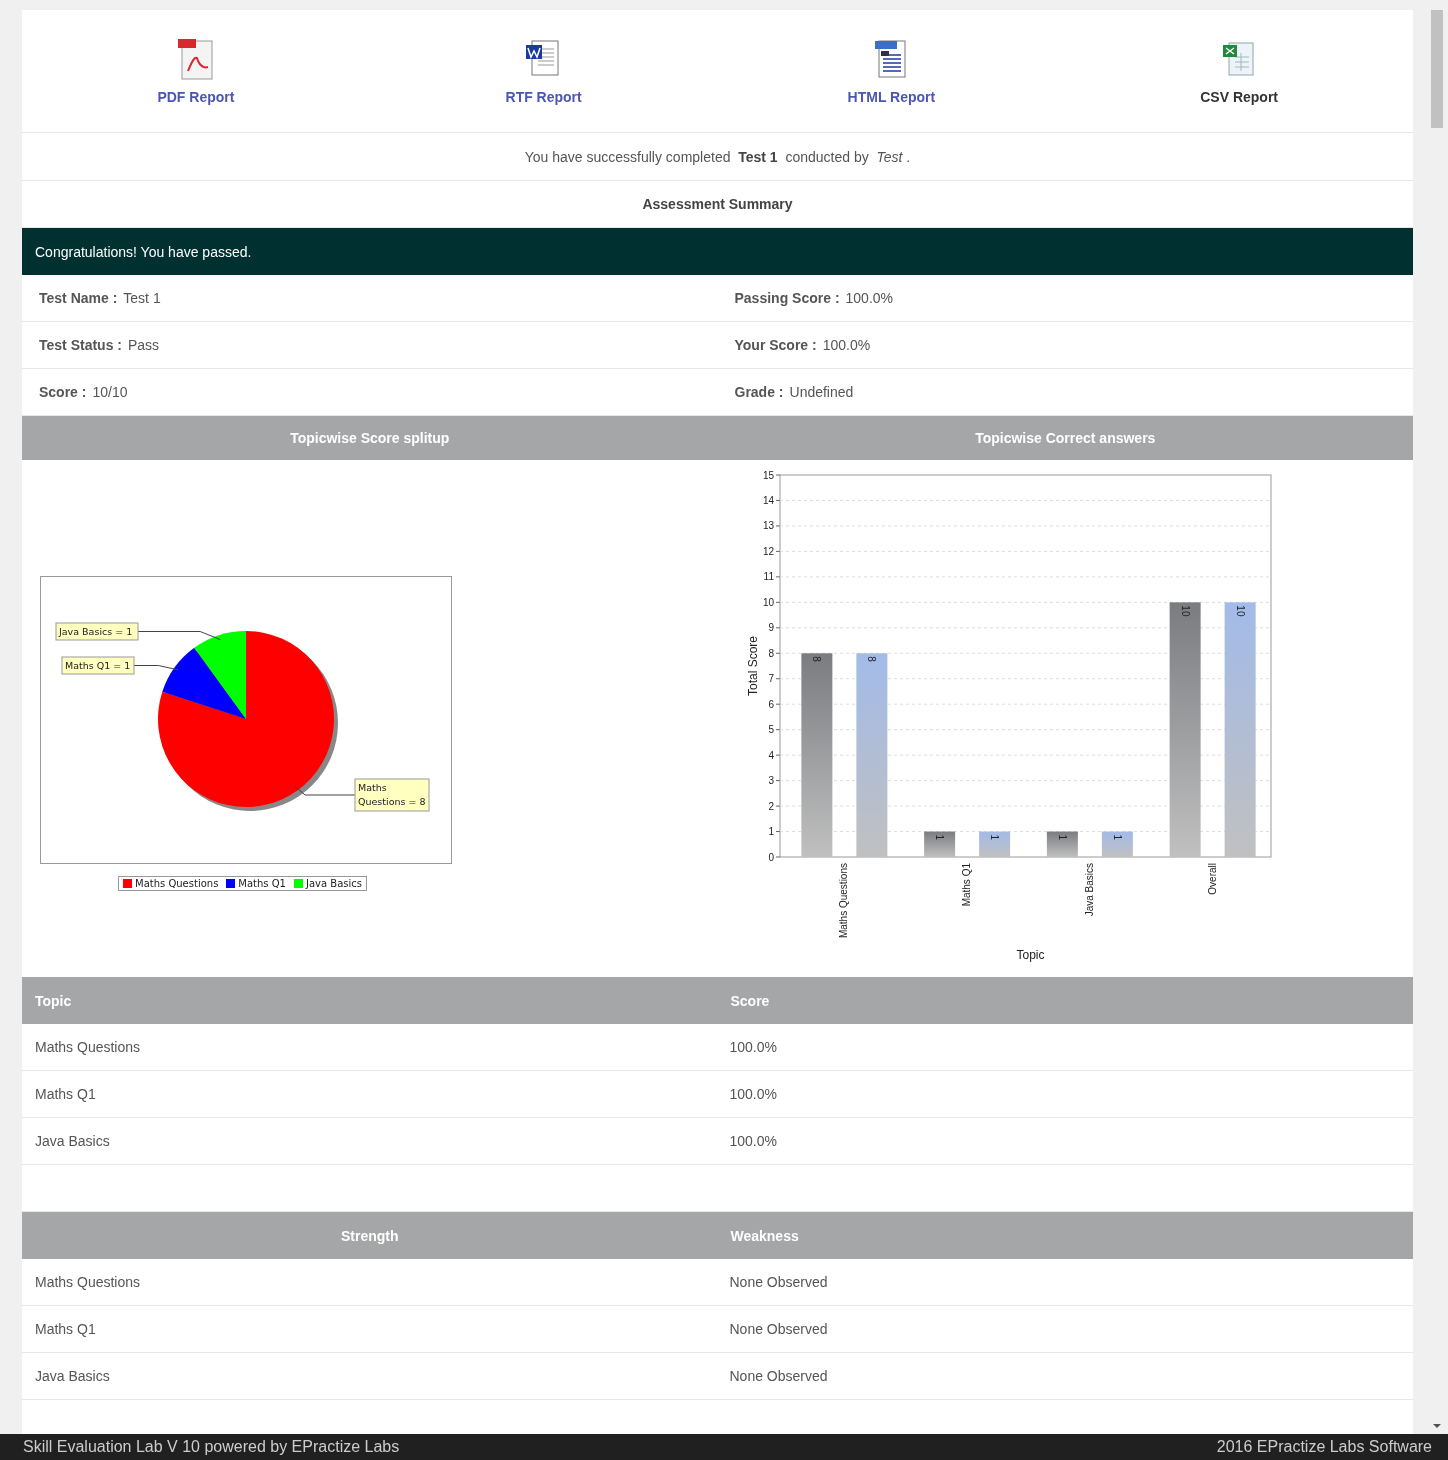 This screenshot has width=1448, height=1460. I want to click on field-label: Grade :, so click(759, 392).